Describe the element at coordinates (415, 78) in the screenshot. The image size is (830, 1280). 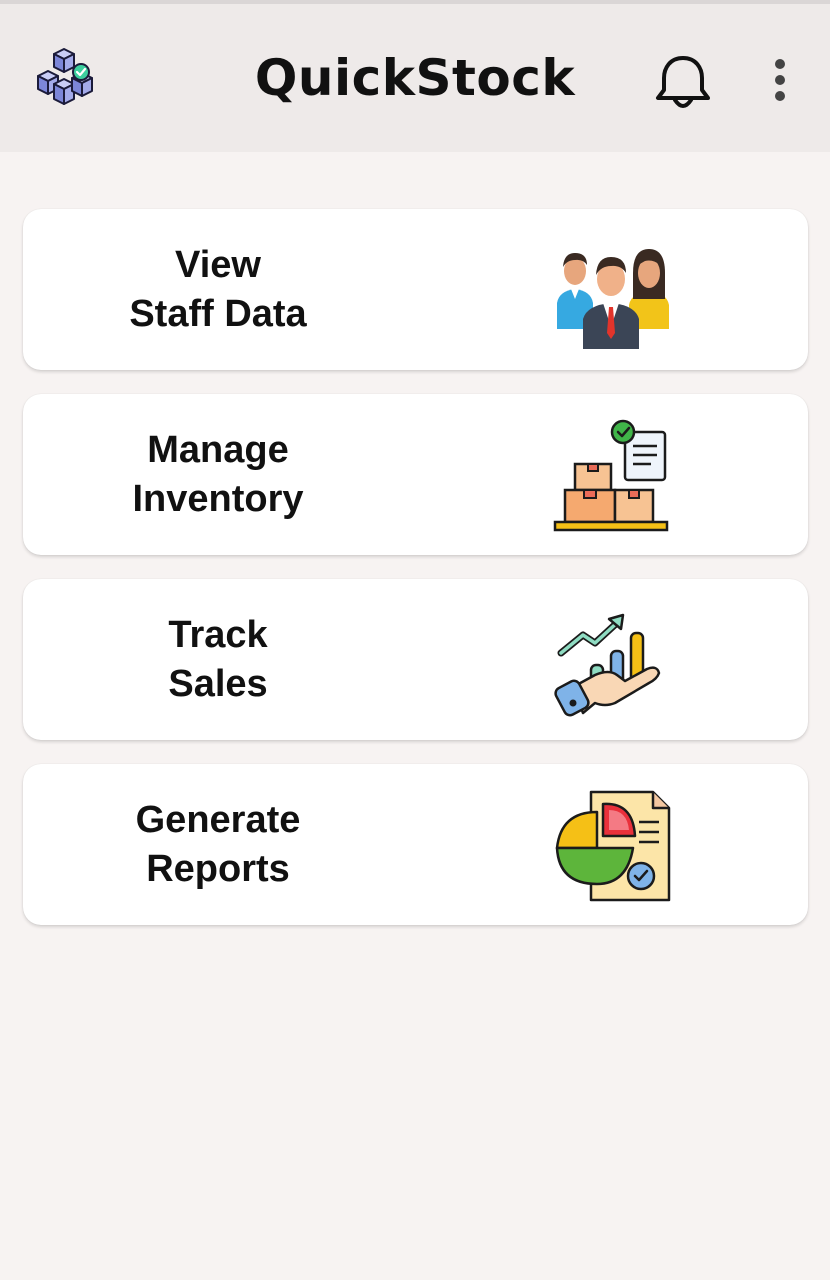
I see `app-bar: QuickStock` at that location.